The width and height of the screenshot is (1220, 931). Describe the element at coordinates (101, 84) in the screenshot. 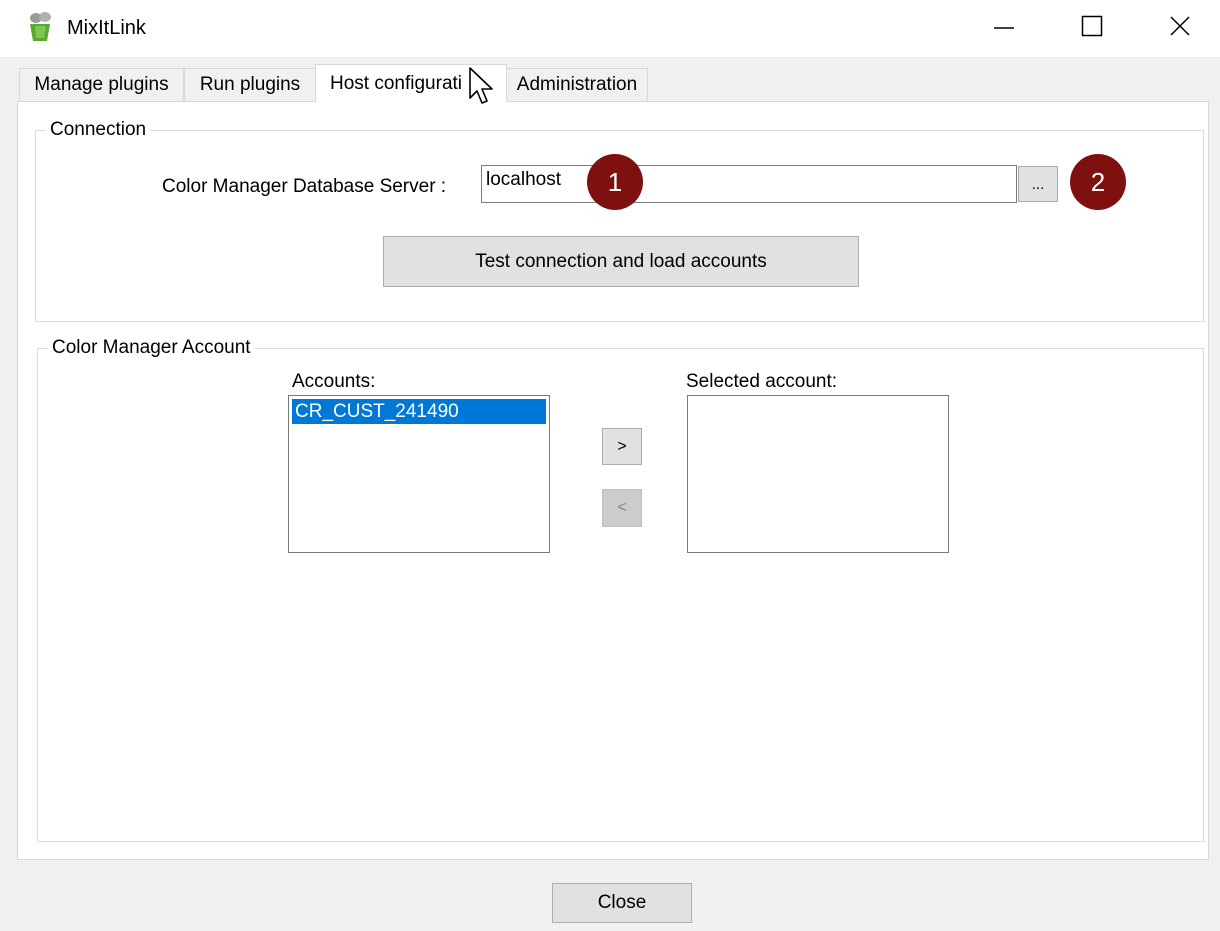

I see `tab-manage-plugins: Manage plugins` at that location.